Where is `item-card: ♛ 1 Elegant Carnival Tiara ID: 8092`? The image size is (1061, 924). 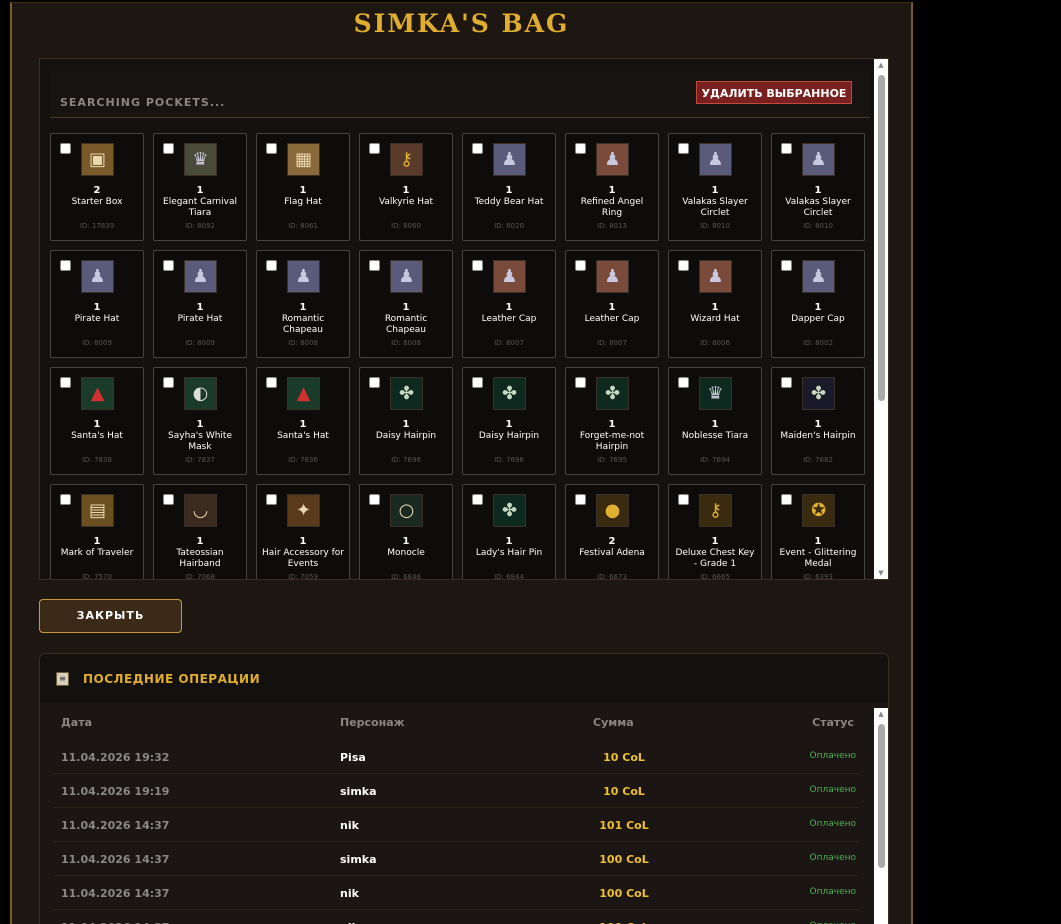
item-card: ♛ 1 Elegant Carnival Tiara ID: 8092 is located at coordinates (200, 187).